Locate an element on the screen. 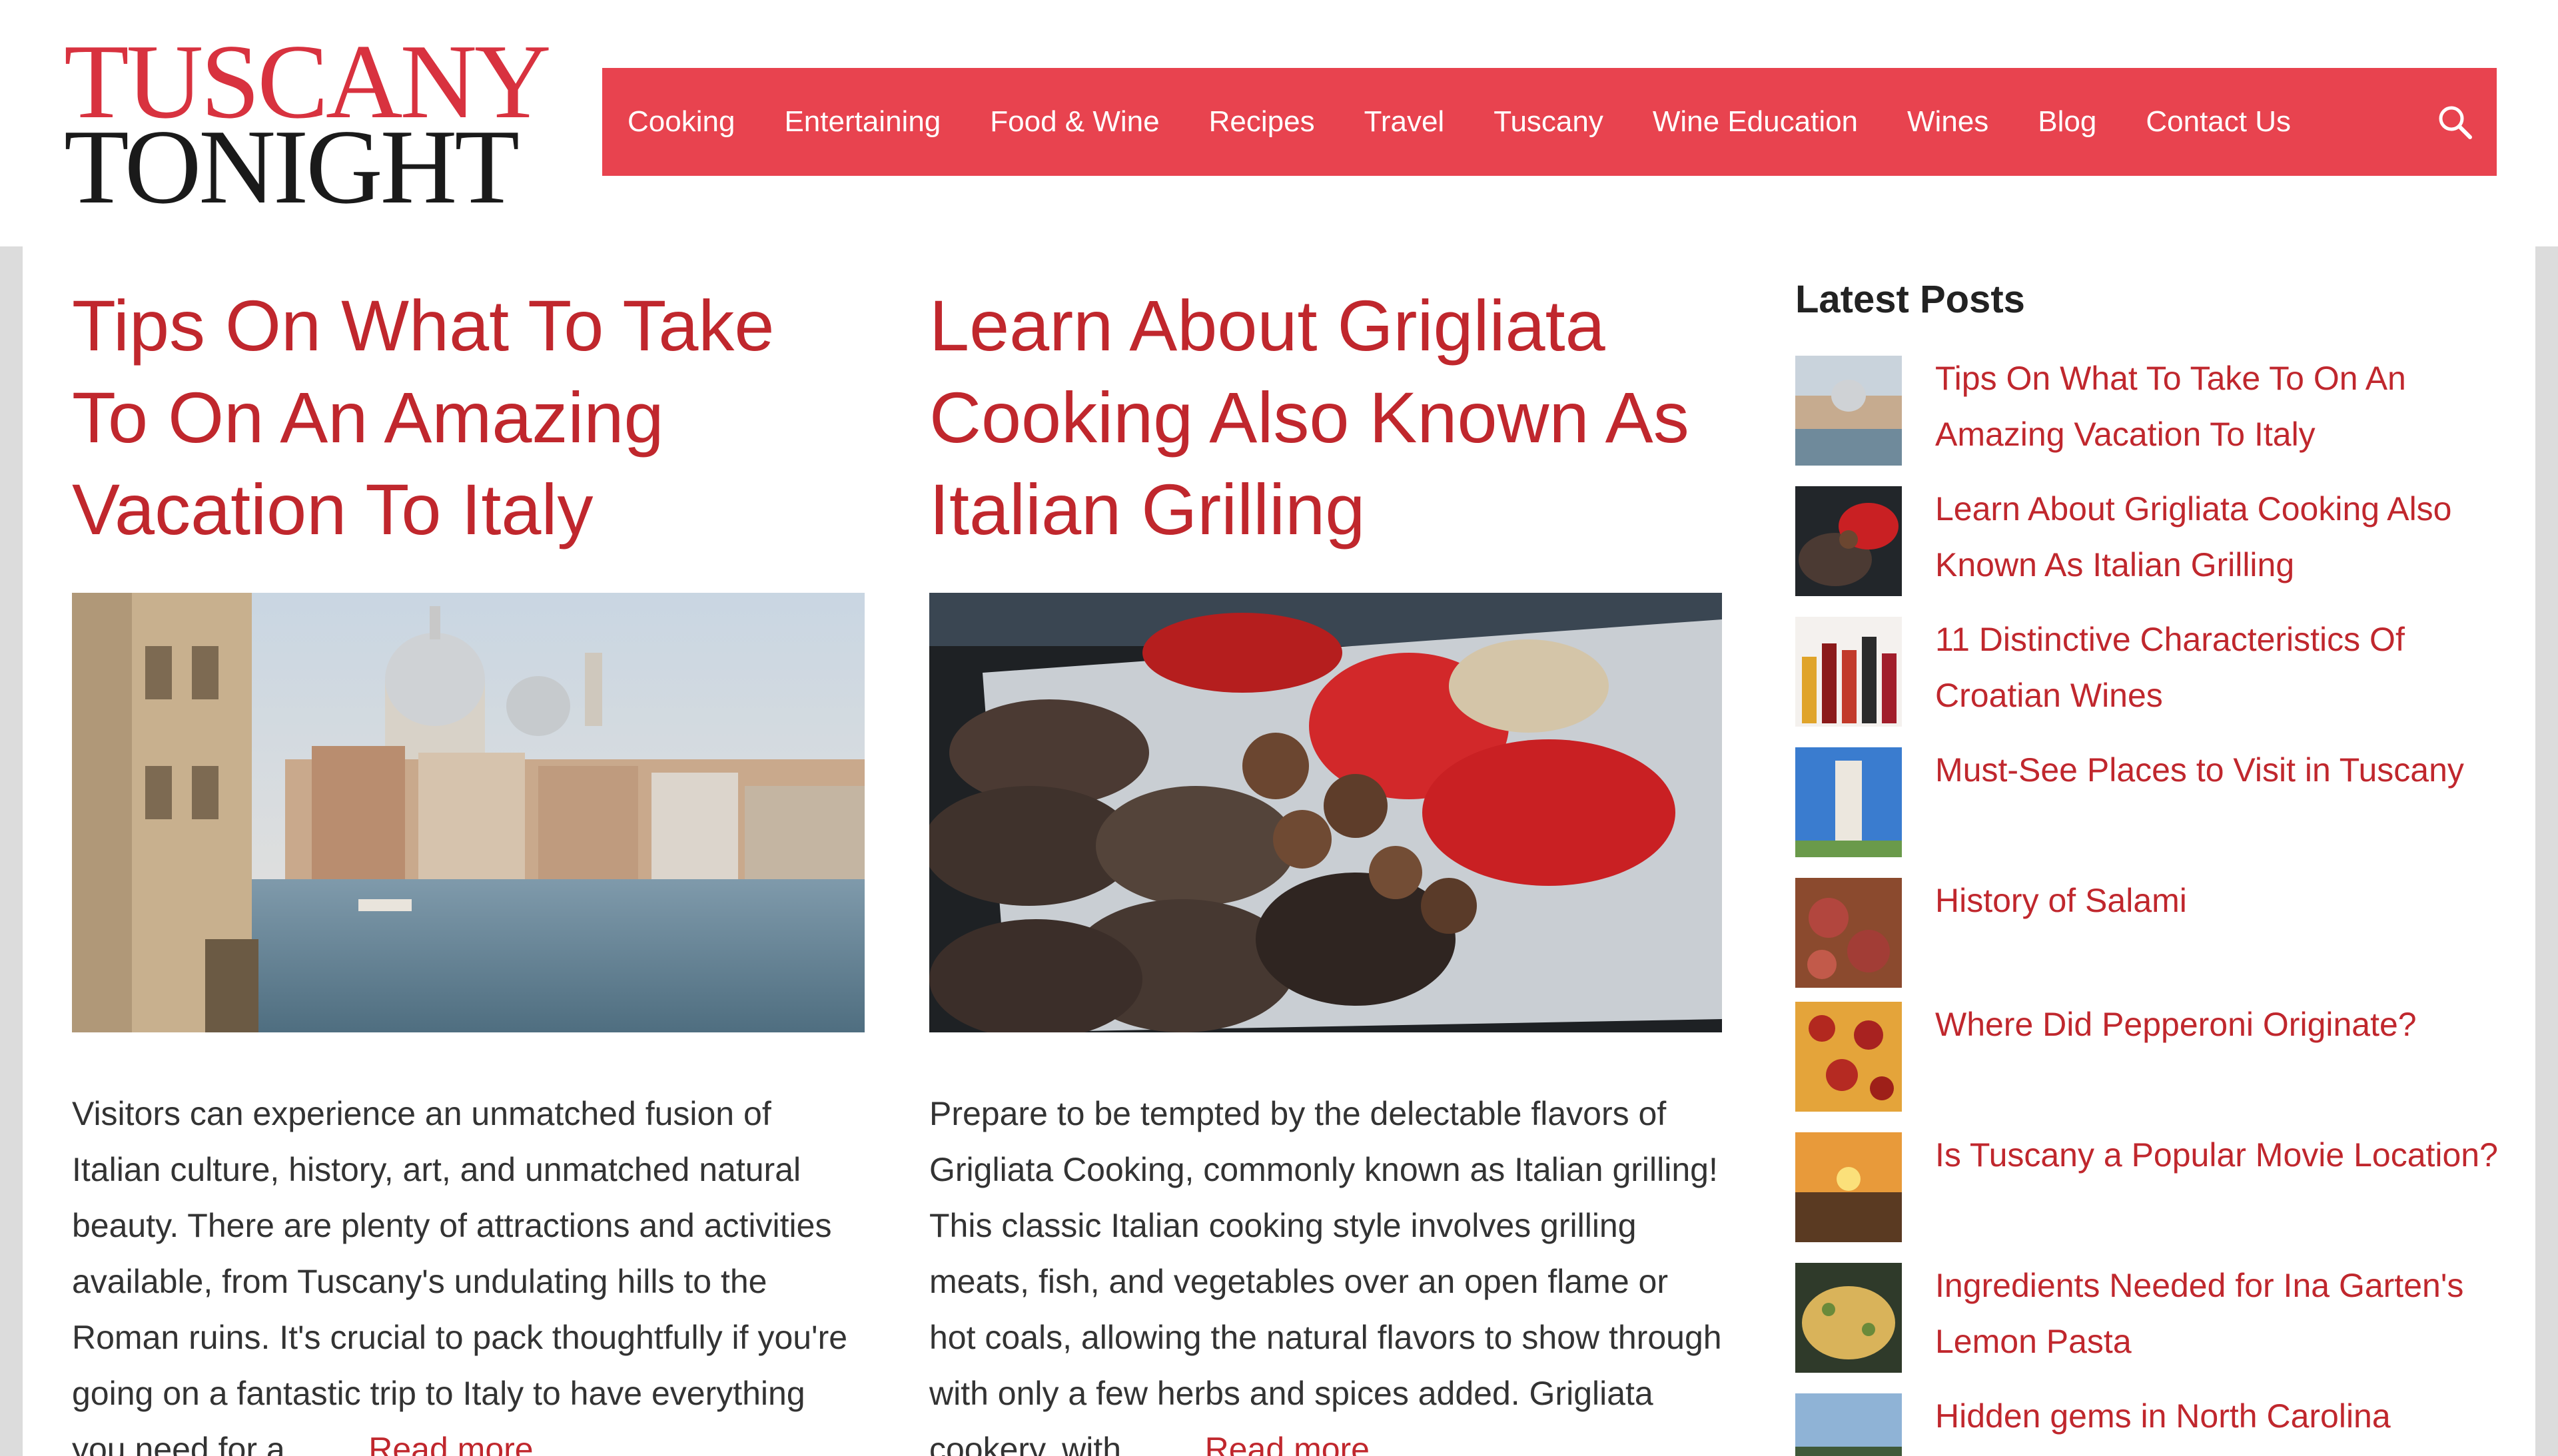  sidebar-post-link: Is Tuscany a Popular Movie Location? is located at coordinates (2221, 1155).